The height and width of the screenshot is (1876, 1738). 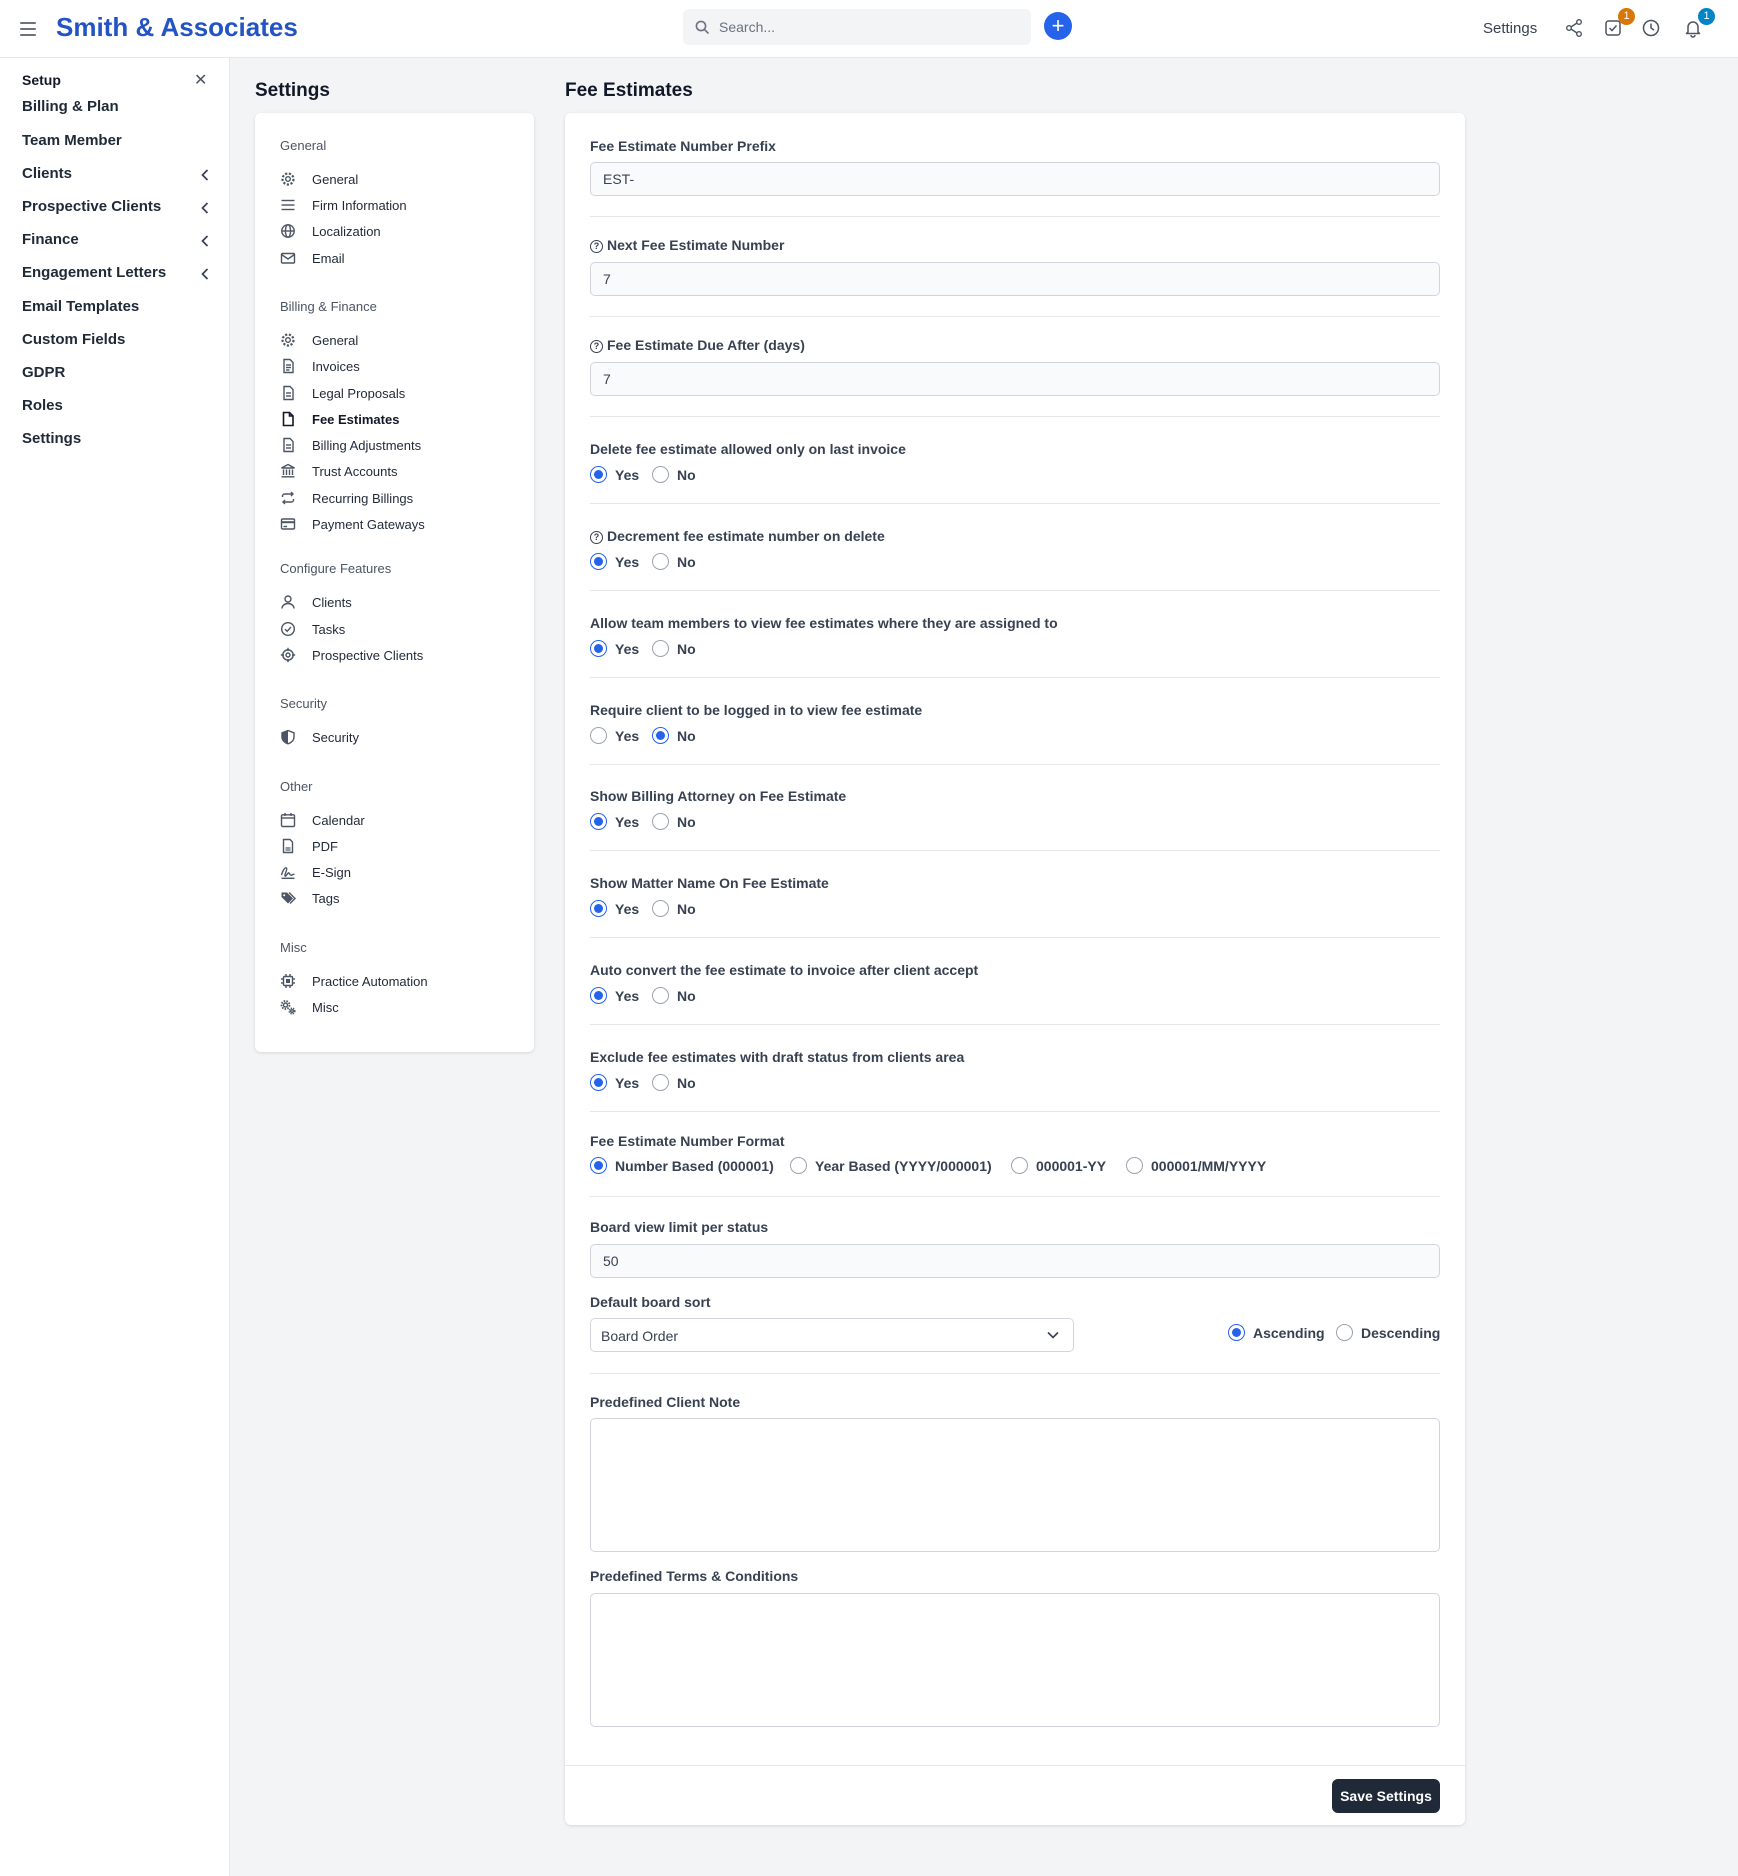 What do you see at coordinates (28, 28) in the screenshot?
I see `menu-icon` at bounding box center [28, 28].